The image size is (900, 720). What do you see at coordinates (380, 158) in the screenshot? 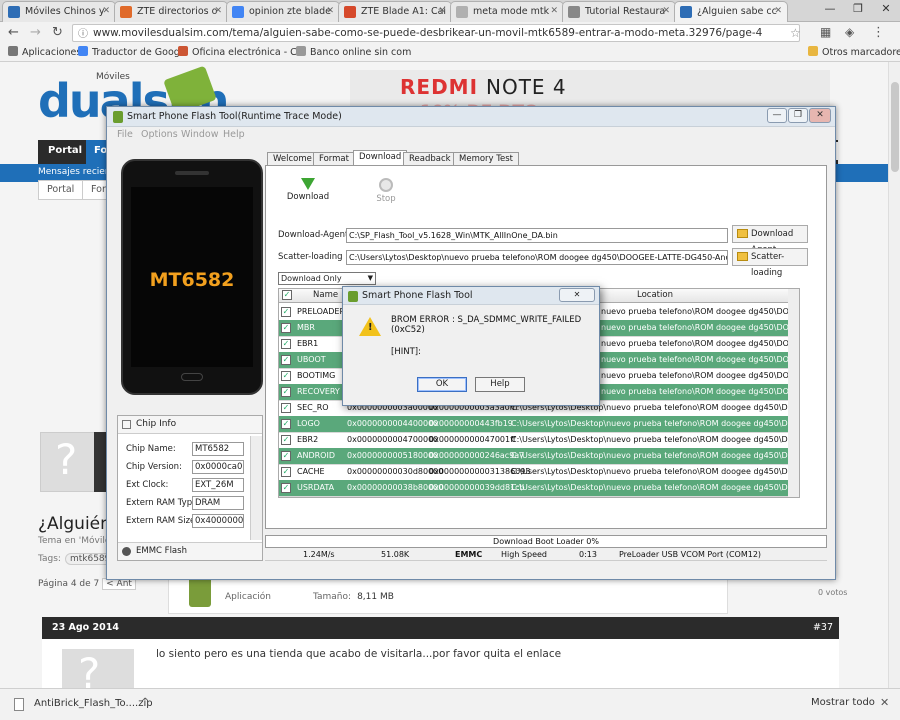
I see `tab-download: Download` at bounding box center [380, 158].